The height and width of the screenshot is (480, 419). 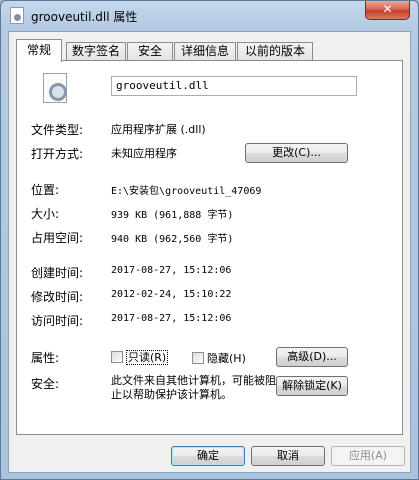 I want to click on file-type-label: 文件类型:, so click(x=57, y=130).